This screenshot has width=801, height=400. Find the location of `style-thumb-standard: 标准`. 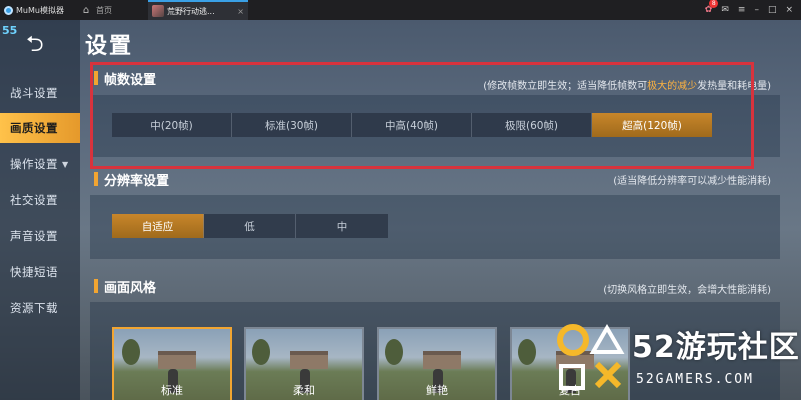

style-thumb-standard: 标准 is located at coordinates (172, 363).